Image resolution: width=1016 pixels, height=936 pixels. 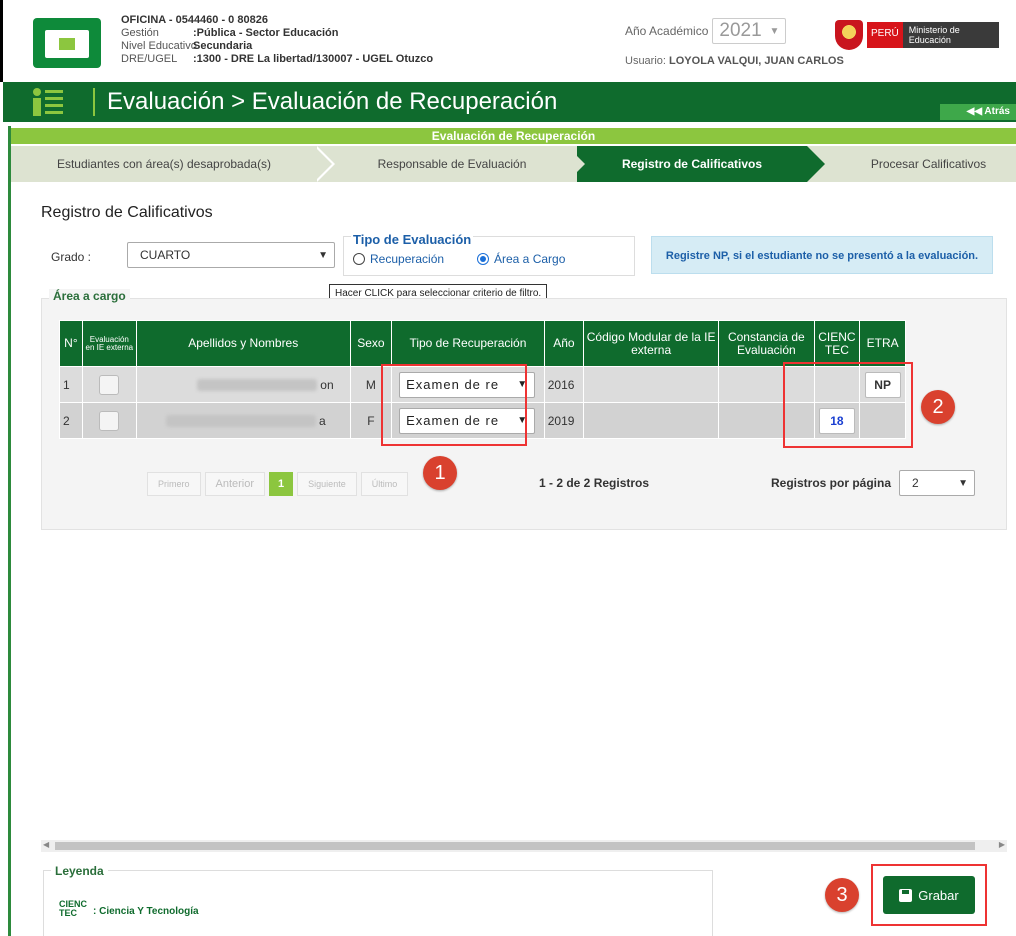 What do you see at coordinates (281, 484) in the screenshot?
I see `page-current: 1` at bounding box center [281, 484].